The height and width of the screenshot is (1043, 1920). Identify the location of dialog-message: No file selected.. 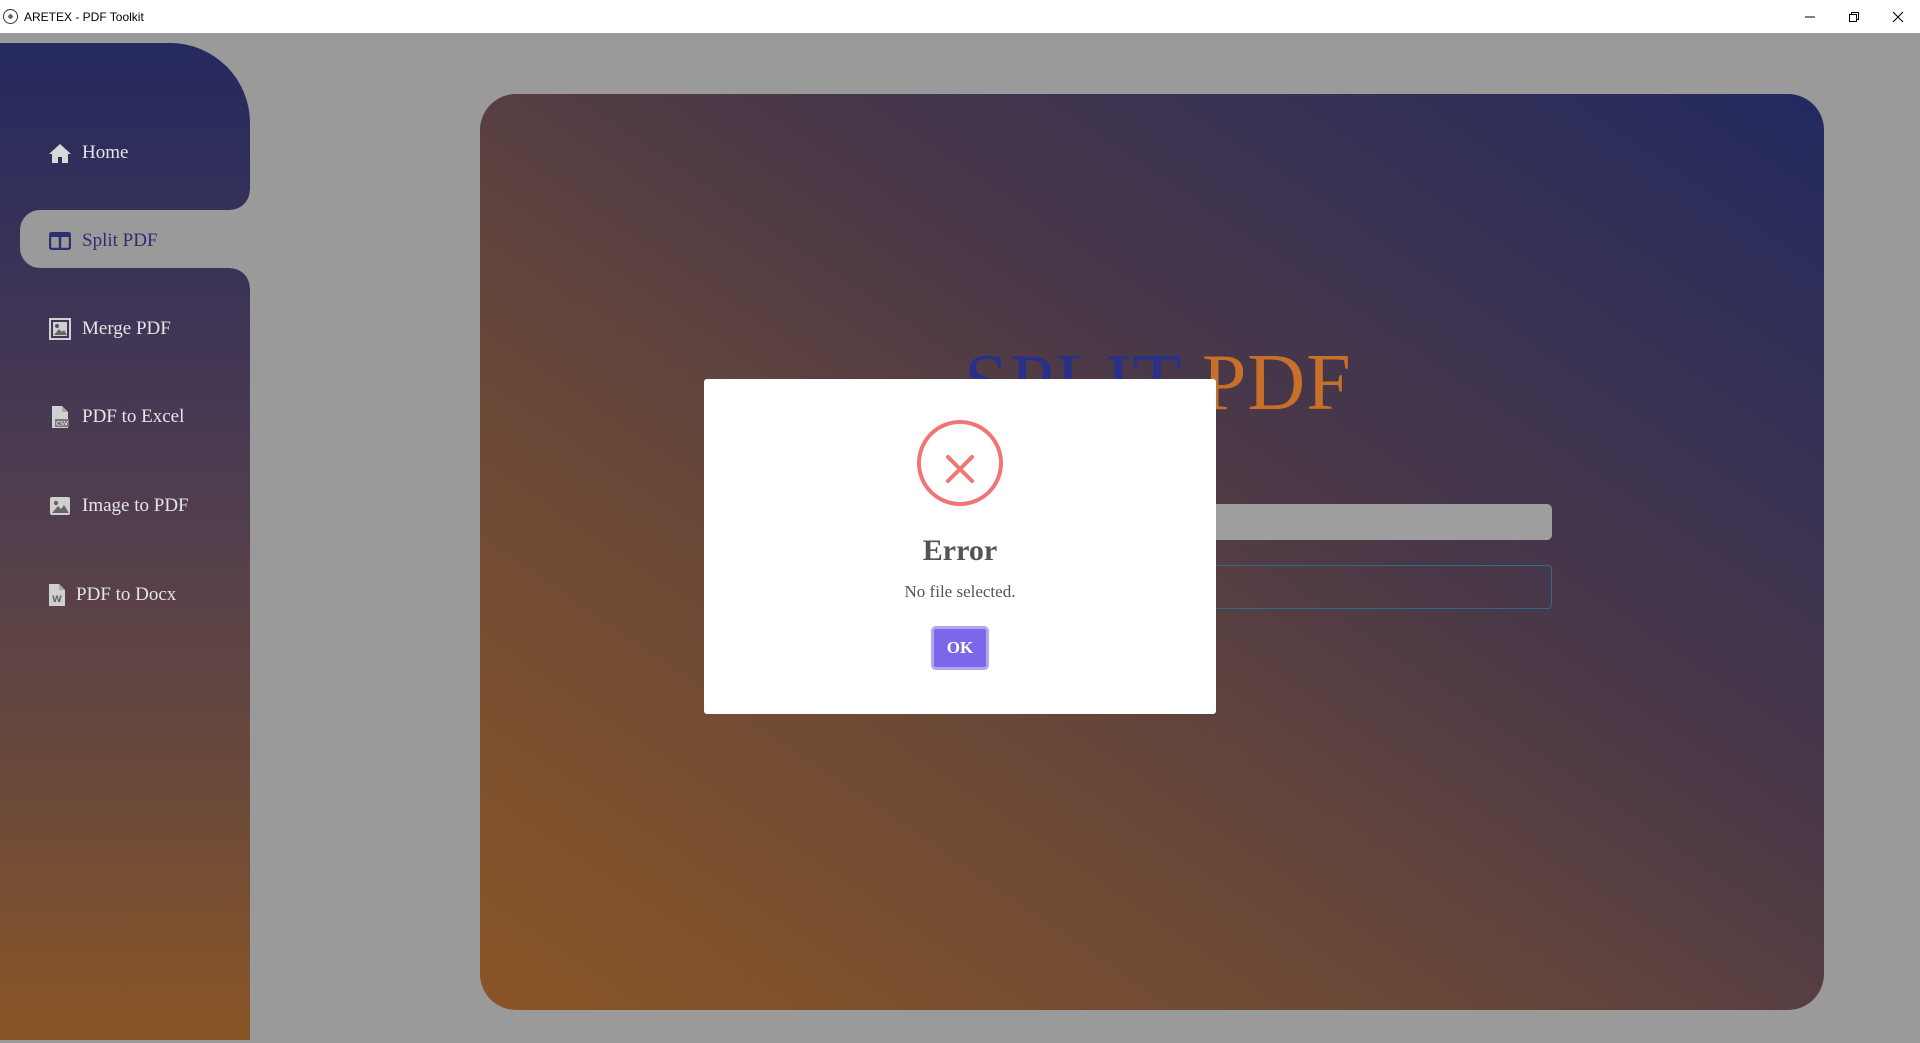
(960, 591).